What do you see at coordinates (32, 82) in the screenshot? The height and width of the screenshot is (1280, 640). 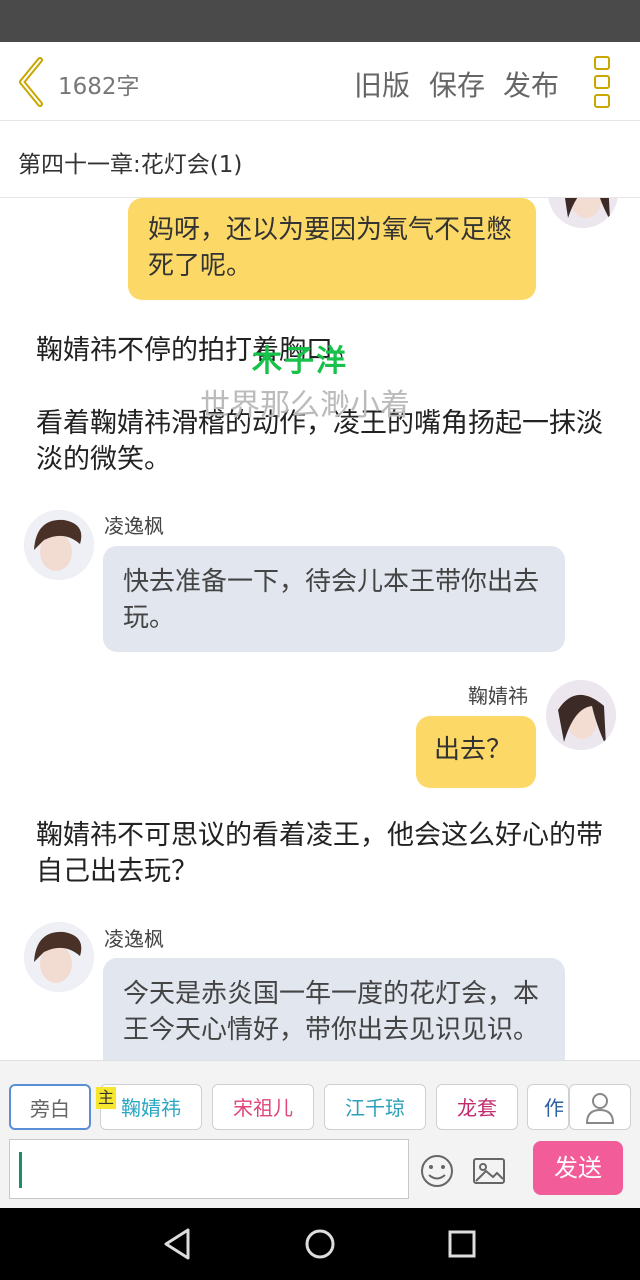 I see `back-chevron-icon` at bounding box center [32, 82].